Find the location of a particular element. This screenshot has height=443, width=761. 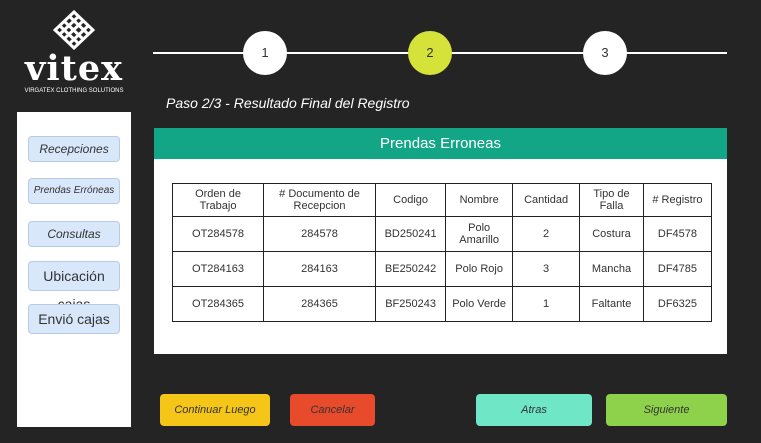

col-header-nombre: Nombre is located at coordinates (479, 200).